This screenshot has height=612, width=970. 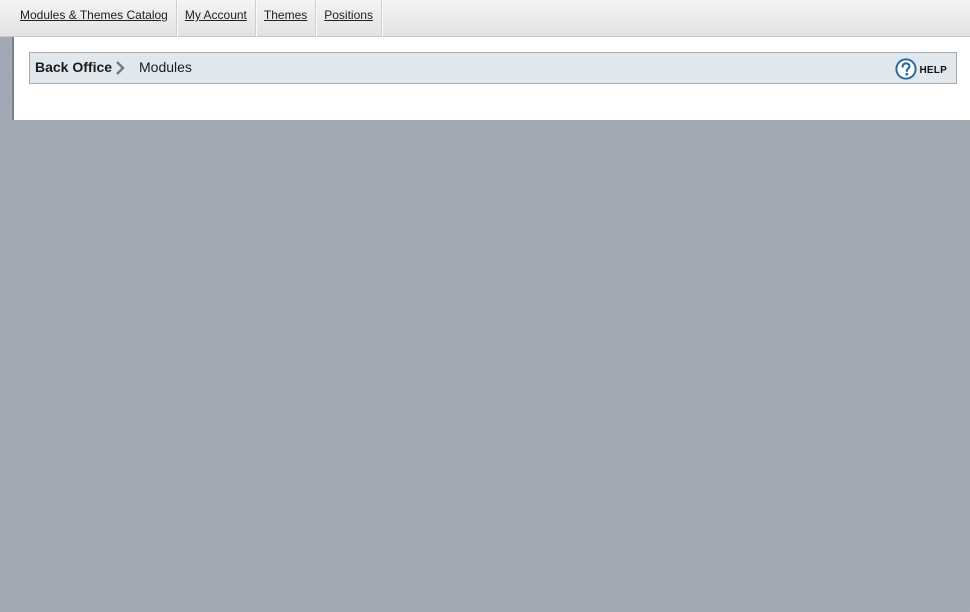 I want to click on top-nav-item-themes: Themes, so click(x=286, y=18).